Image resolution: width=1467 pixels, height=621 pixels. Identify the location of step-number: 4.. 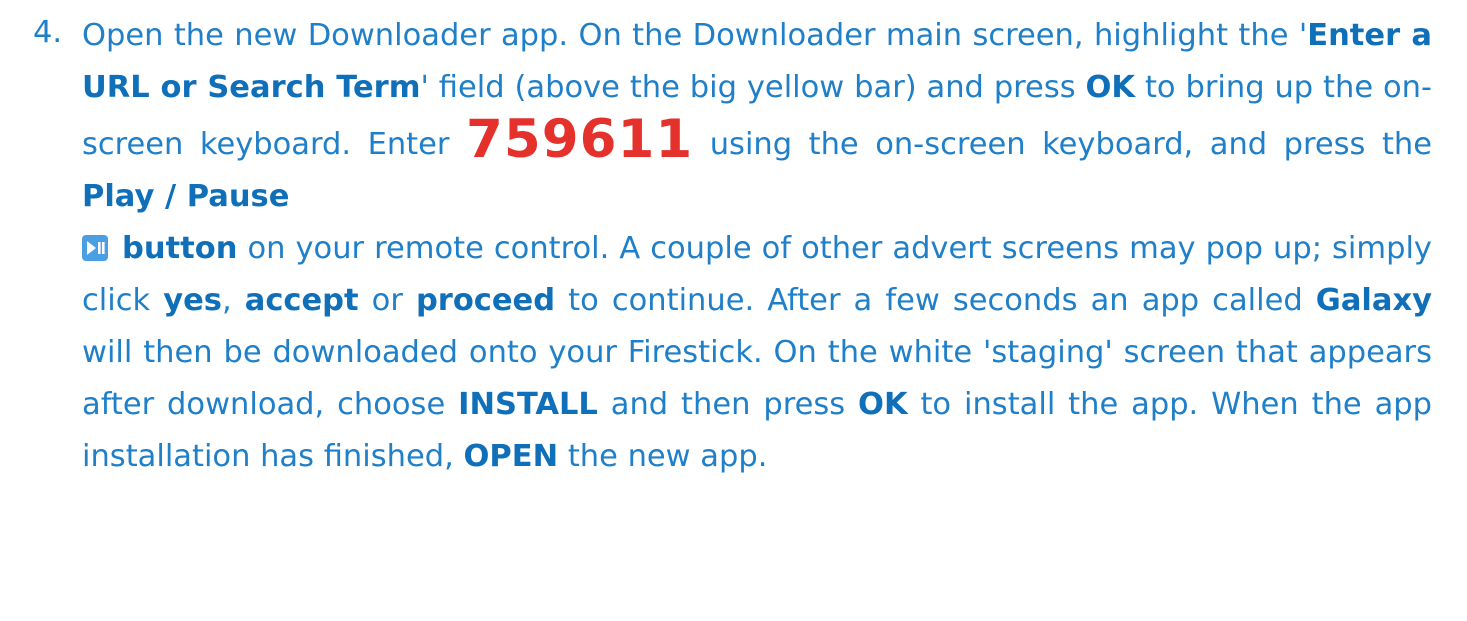
(48, 32).